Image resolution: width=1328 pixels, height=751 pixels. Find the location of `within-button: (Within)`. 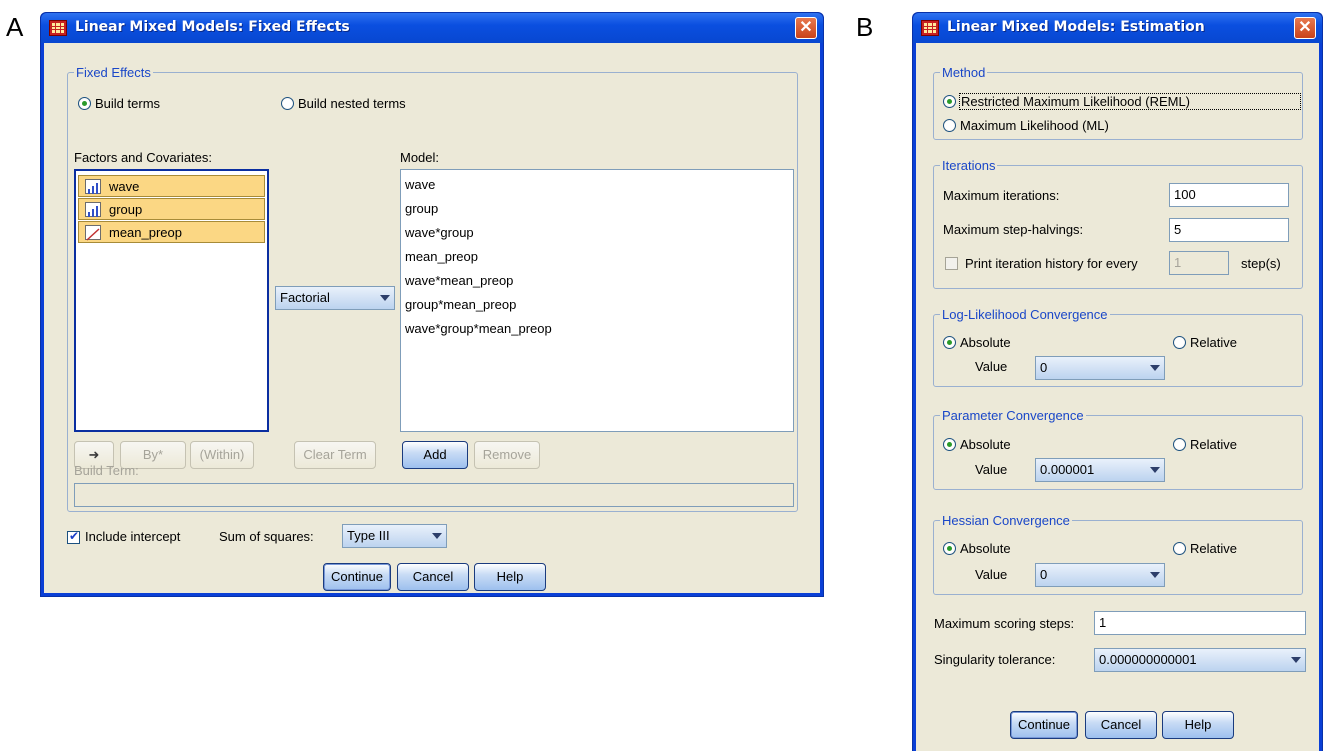

within-button: (Within) is located at coordinates (222, 455).